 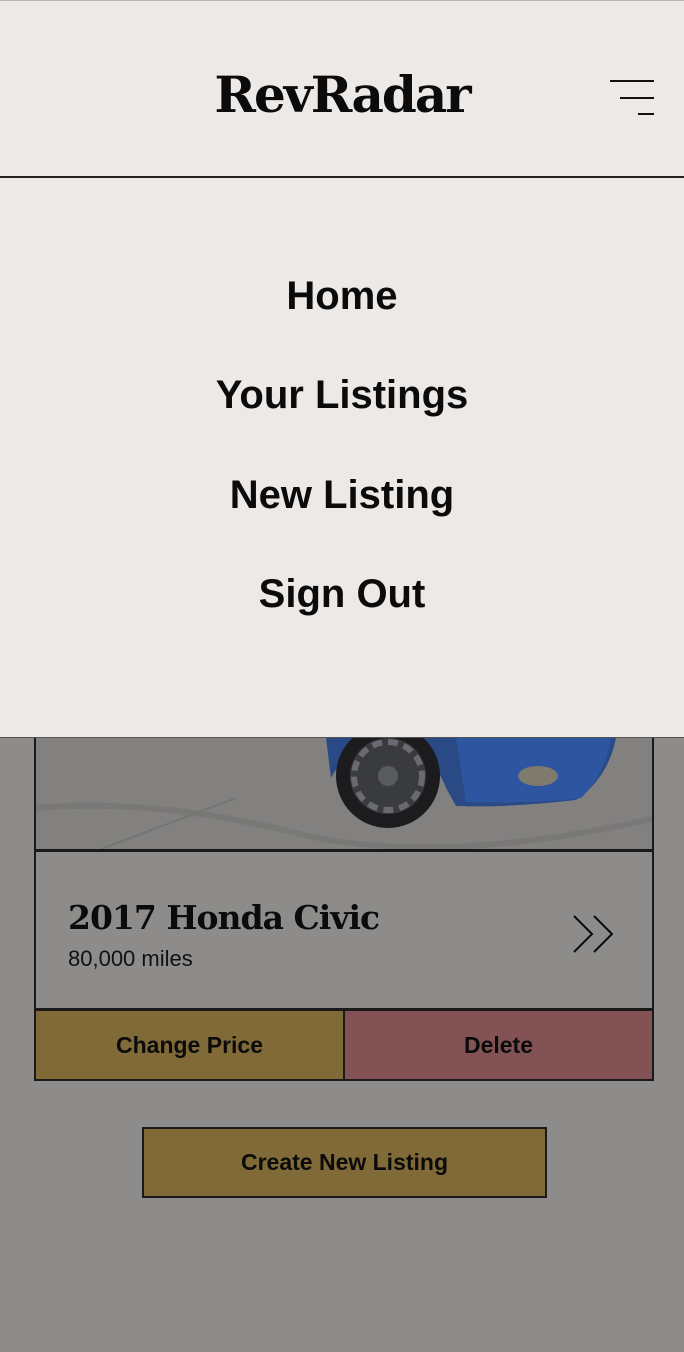 What do you see at coordinates (498, 1045) in the screenshot?
I see `delete-button: Delete` at bounding box center [498, 1045].